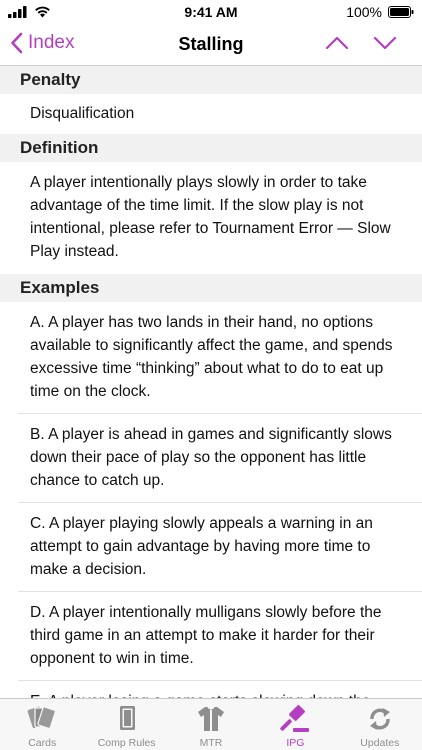 The image size is (422, 750). I want to click on cards-icon, so click(42, 717).